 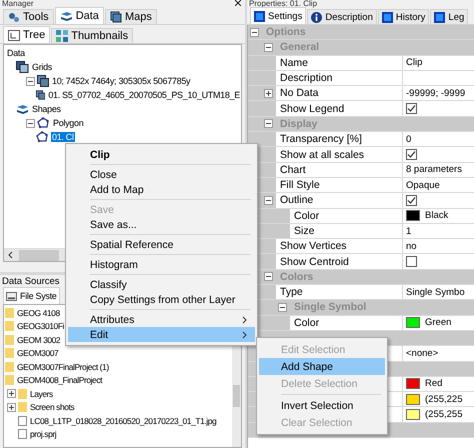 What do you see at coordinates (79, 15) in the screenshot?
I see `tab: Data` at bounding box center [79, 15].